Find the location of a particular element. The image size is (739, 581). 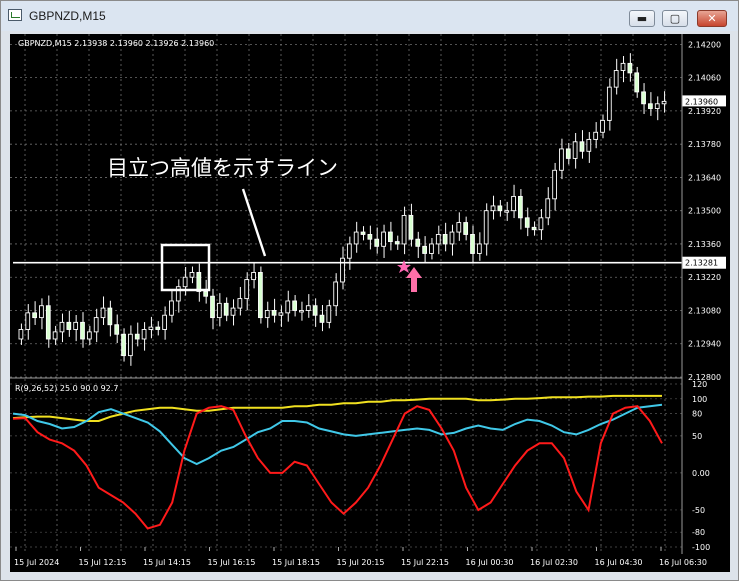

chart-app-icon is located at coordinates (15, 15).